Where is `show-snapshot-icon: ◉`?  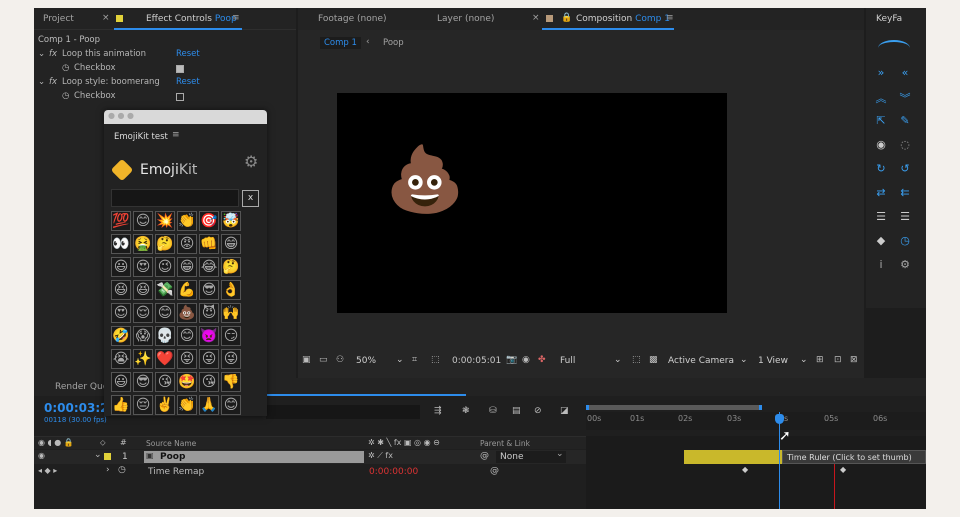
show-snapshot-icon: ◉ is located at coordinates (526, 360).